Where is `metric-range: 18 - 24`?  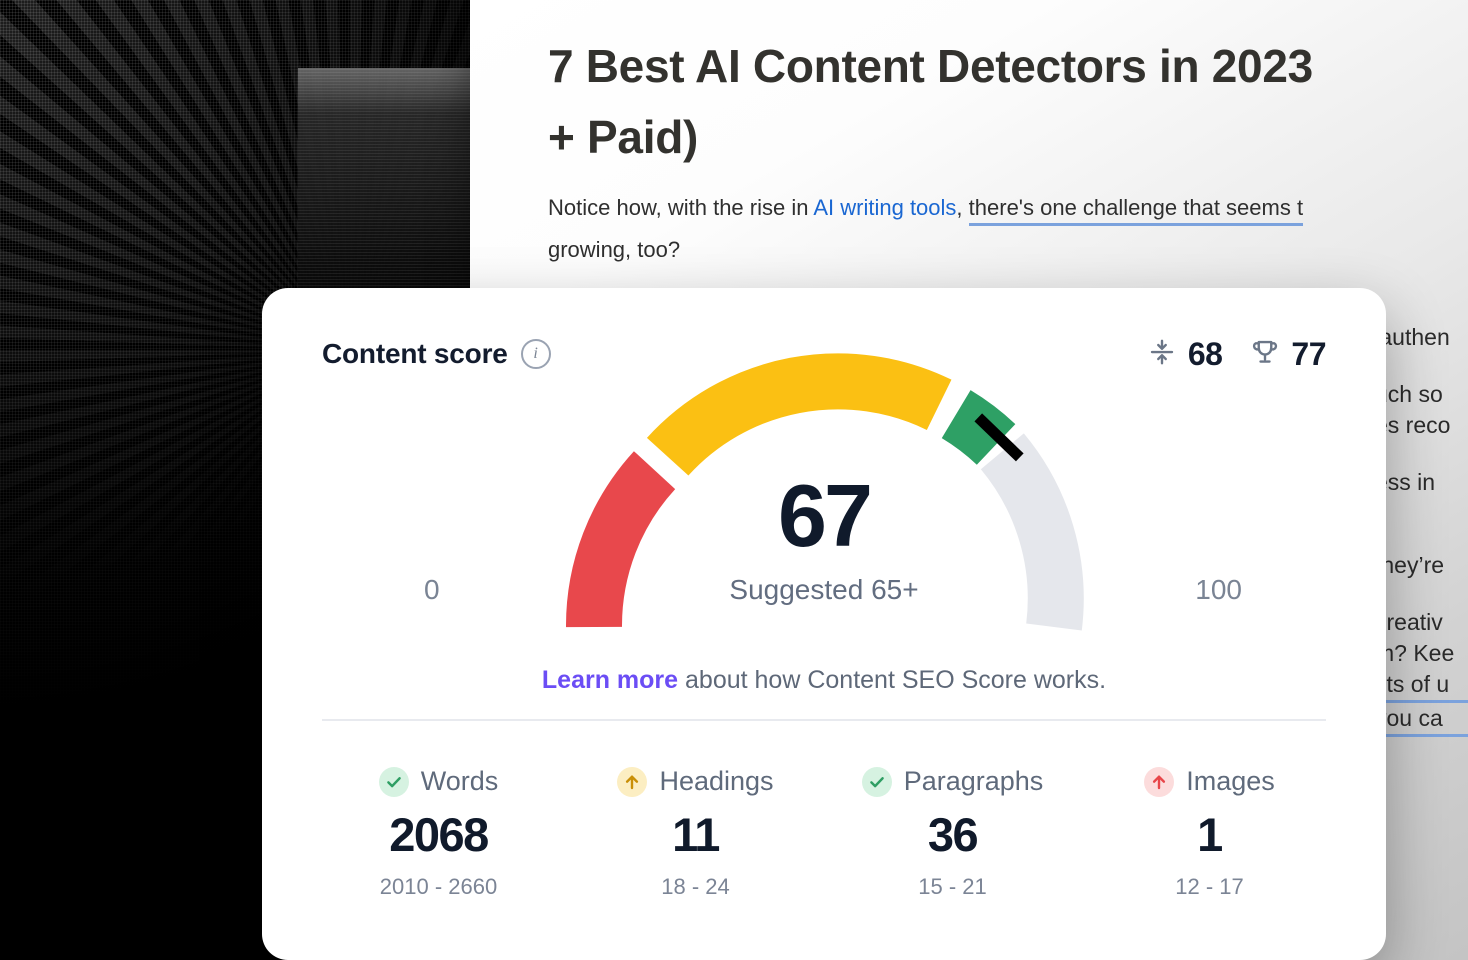 metric-range: 18 - 24 is located at coordinates (695, 886).